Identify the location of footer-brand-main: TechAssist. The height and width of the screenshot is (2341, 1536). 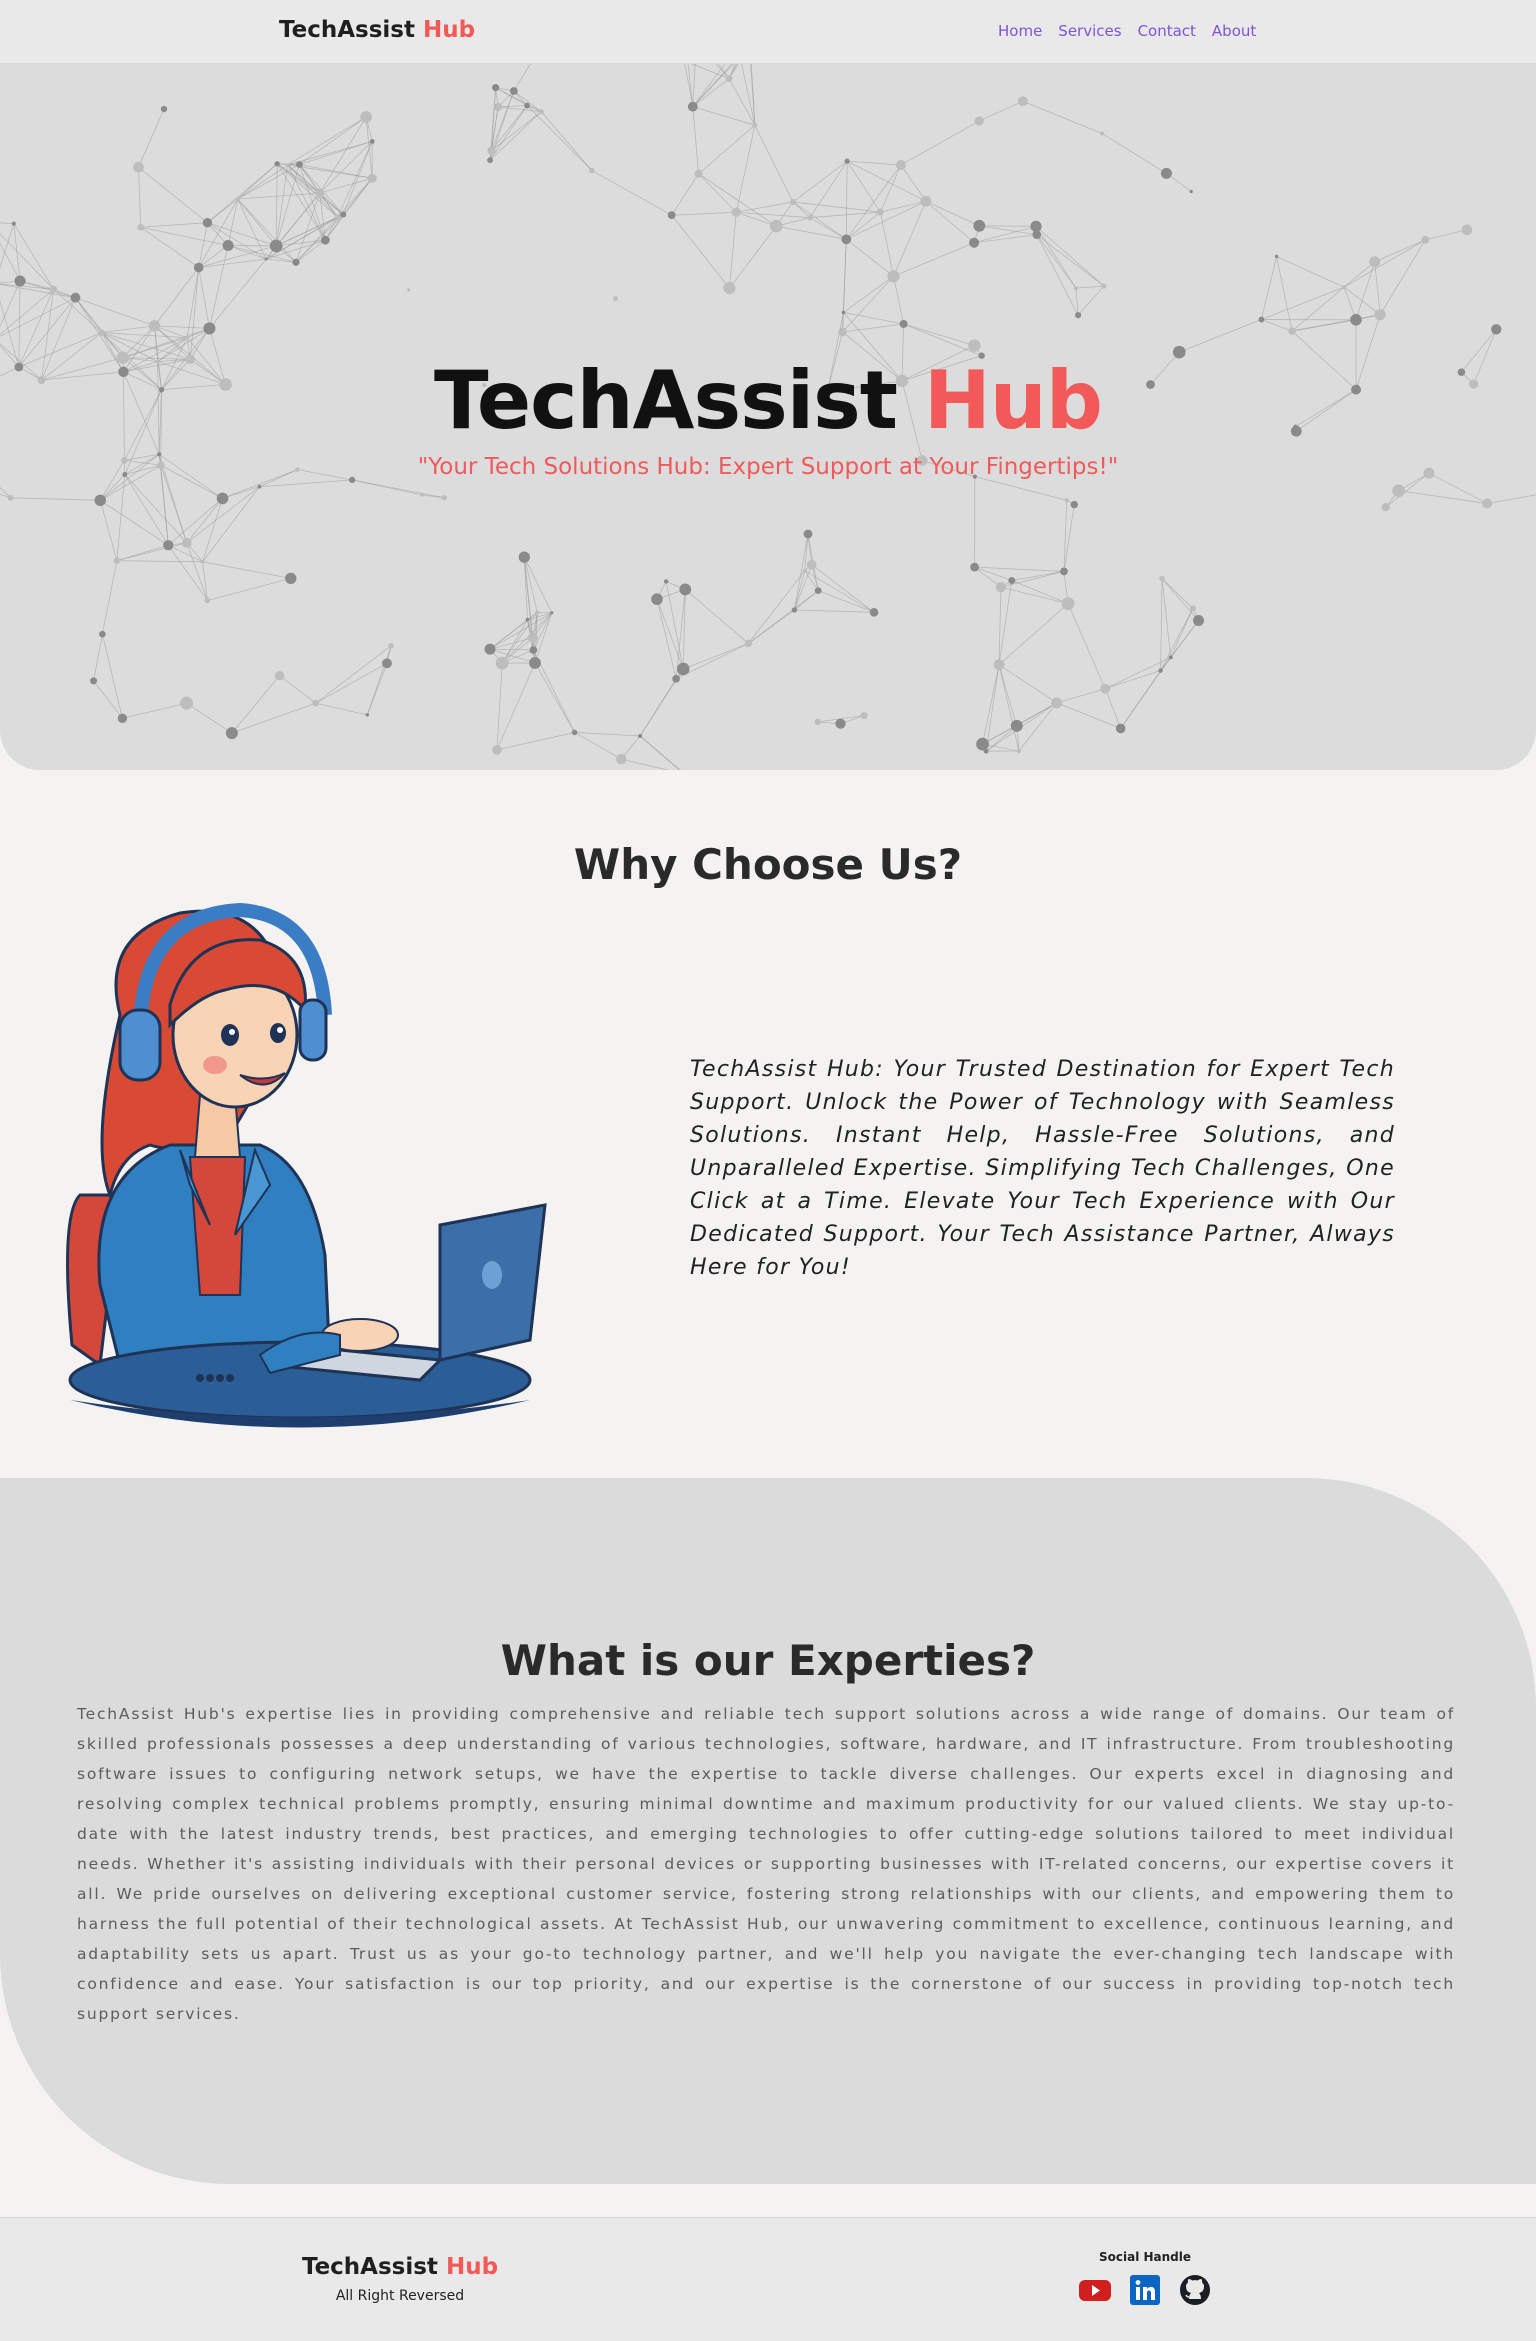
(369, 2267).